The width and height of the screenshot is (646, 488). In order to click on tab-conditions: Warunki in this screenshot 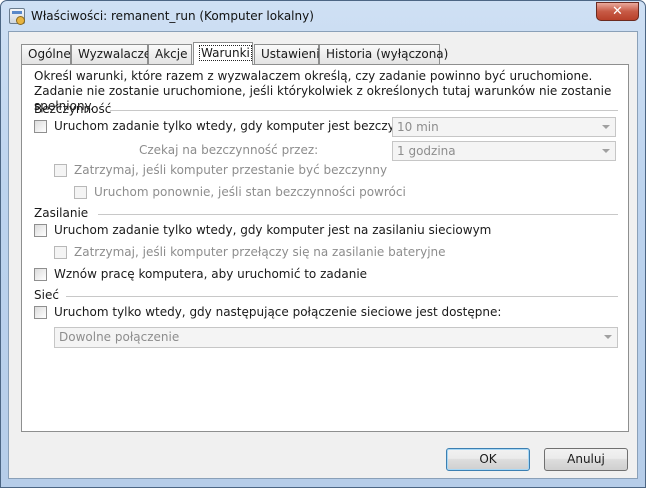, I will do `click(223, 53)`.